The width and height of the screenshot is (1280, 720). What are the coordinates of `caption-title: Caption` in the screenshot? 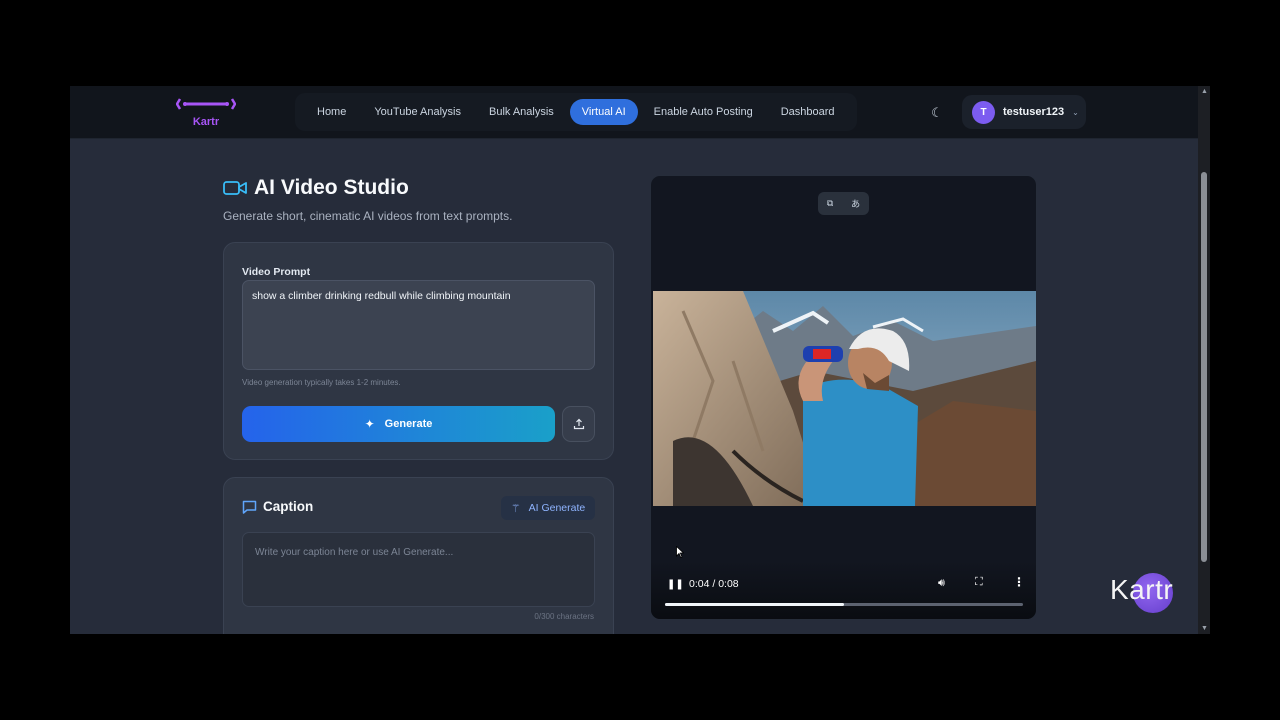 It's located at (288, 506).